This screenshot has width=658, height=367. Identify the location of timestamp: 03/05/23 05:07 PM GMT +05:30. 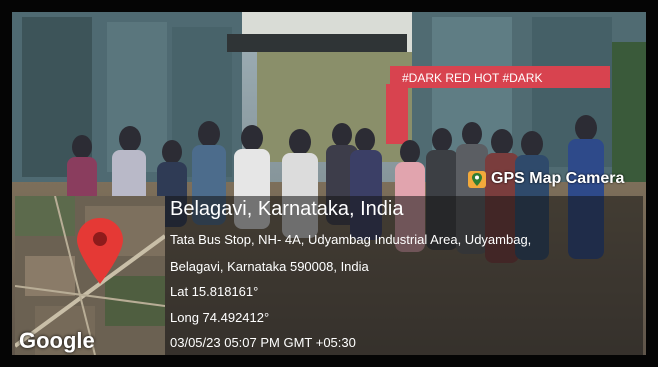
(263, 342).